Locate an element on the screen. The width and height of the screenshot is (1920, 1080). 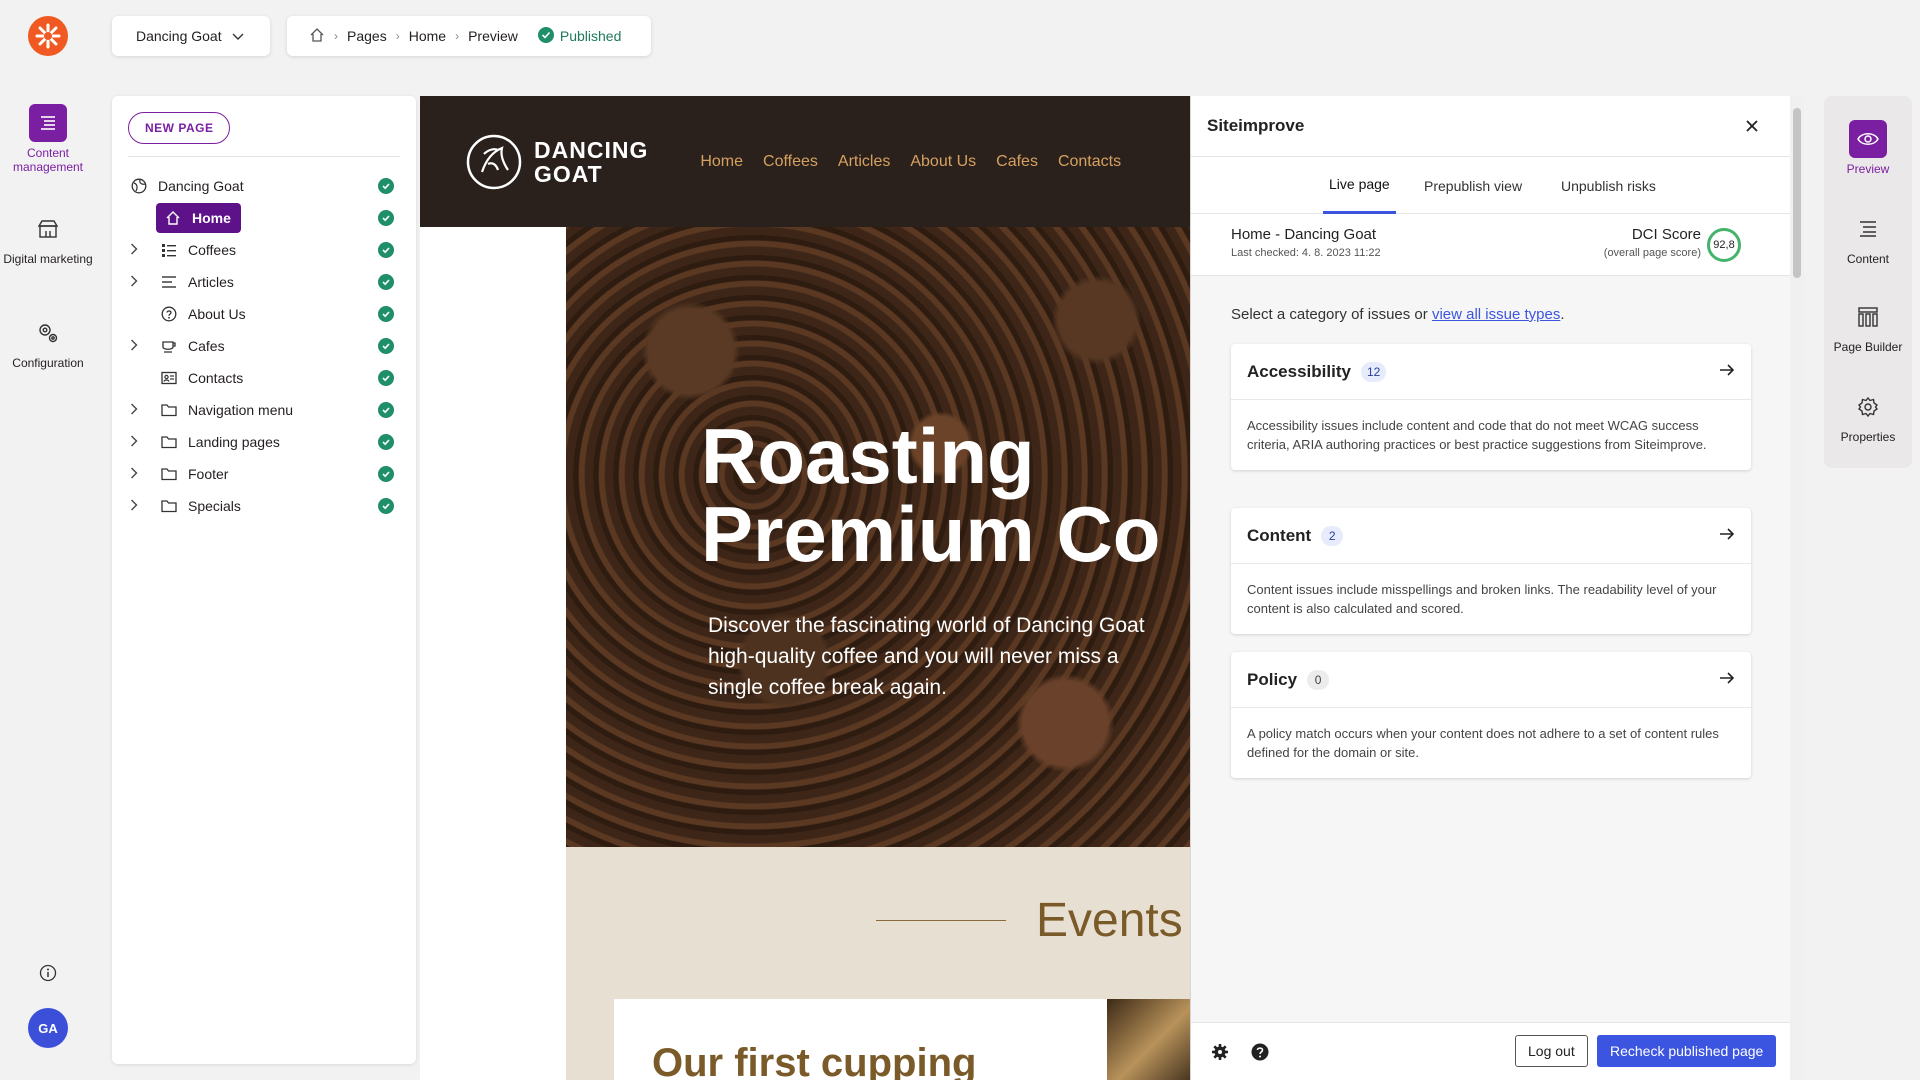
tree-item-articles: Articles is located at coordinates (264, 282).